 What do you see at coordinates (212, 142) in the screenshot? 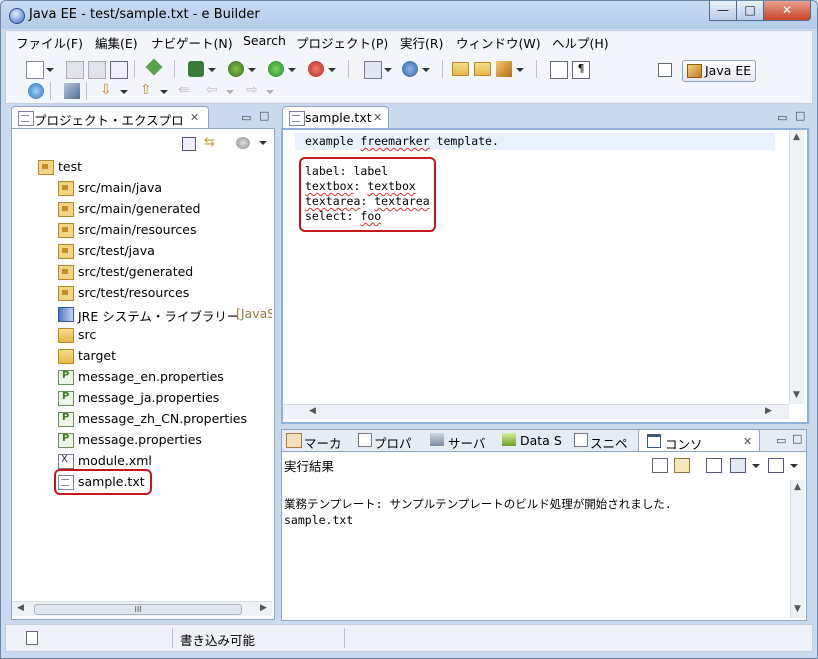
I see `link-editor-icon: ⇆` at bounding box center [212, 142].